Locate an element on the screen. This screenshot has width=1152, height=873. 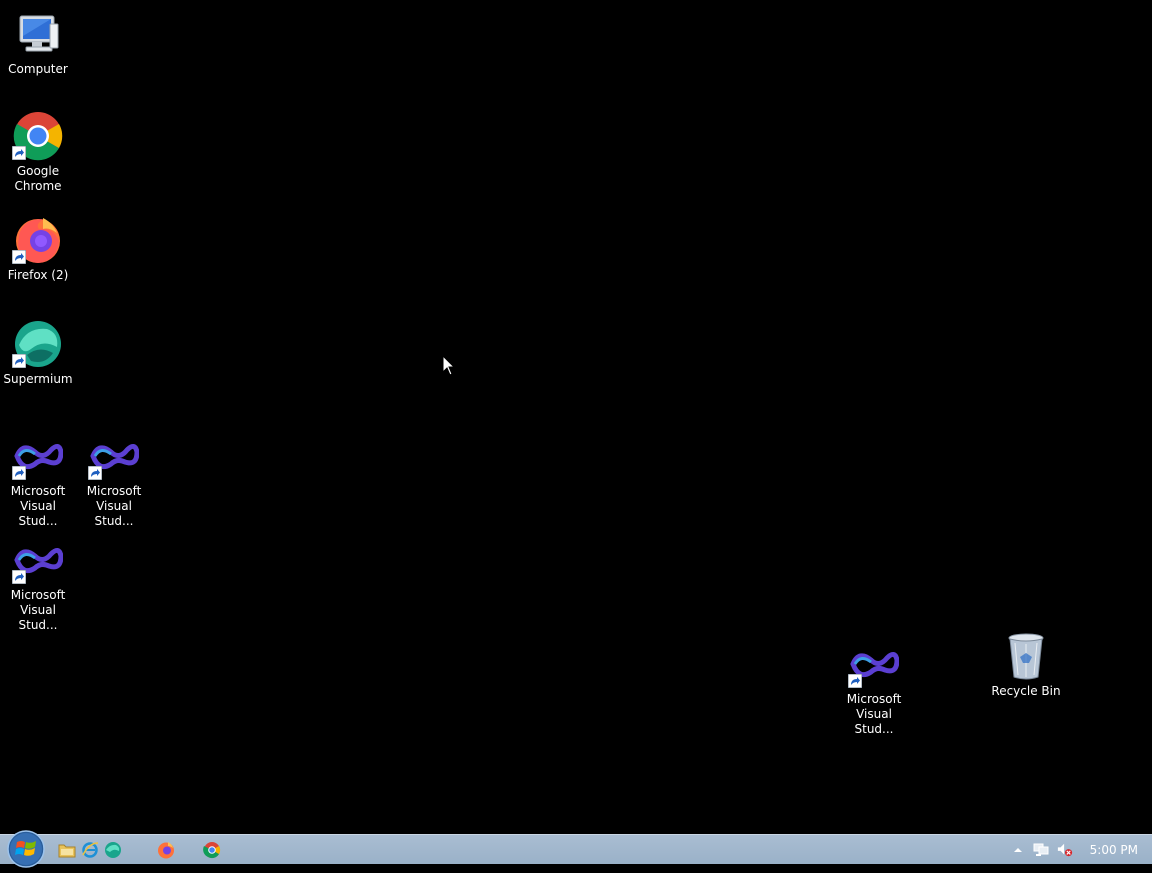
internet-explorer-icon is located at coordinates (90, 850).